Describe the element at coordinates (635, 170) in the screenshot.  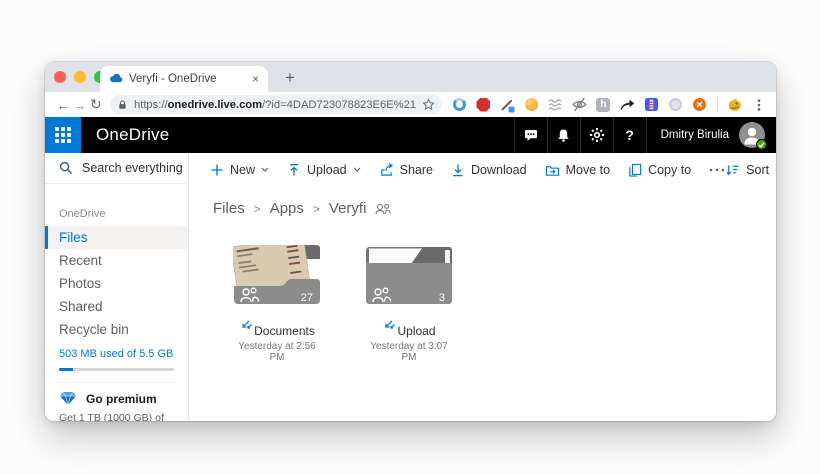
I see `copy-icon` at that location.